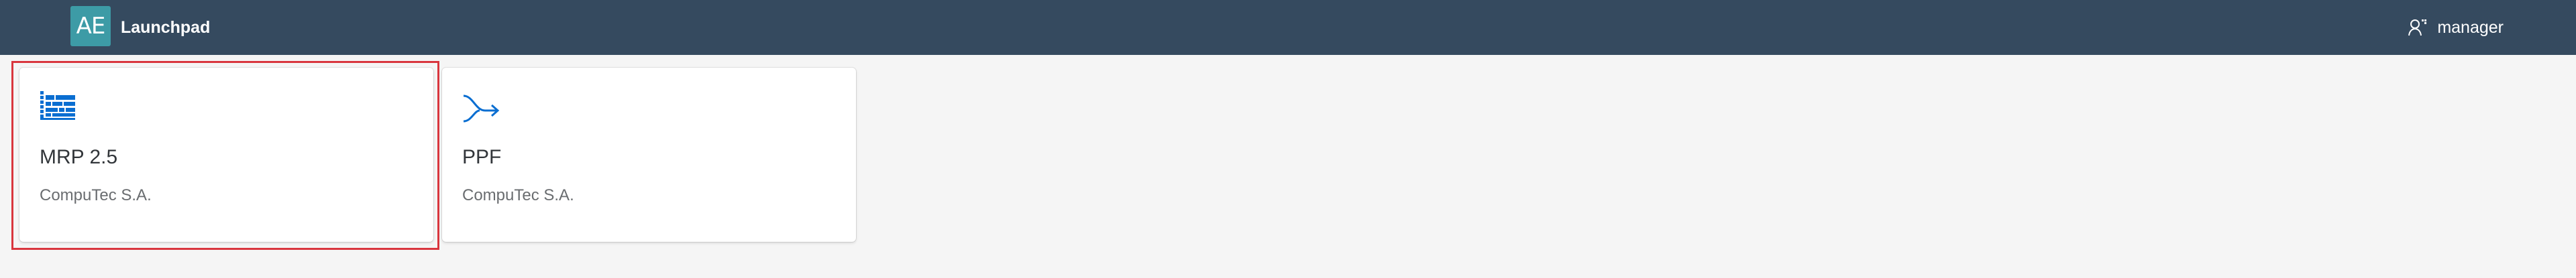  What do you see at coordinates (481, 109) in the screenshot?
I see `process-flow-icon` at bounding box center [481, 109].